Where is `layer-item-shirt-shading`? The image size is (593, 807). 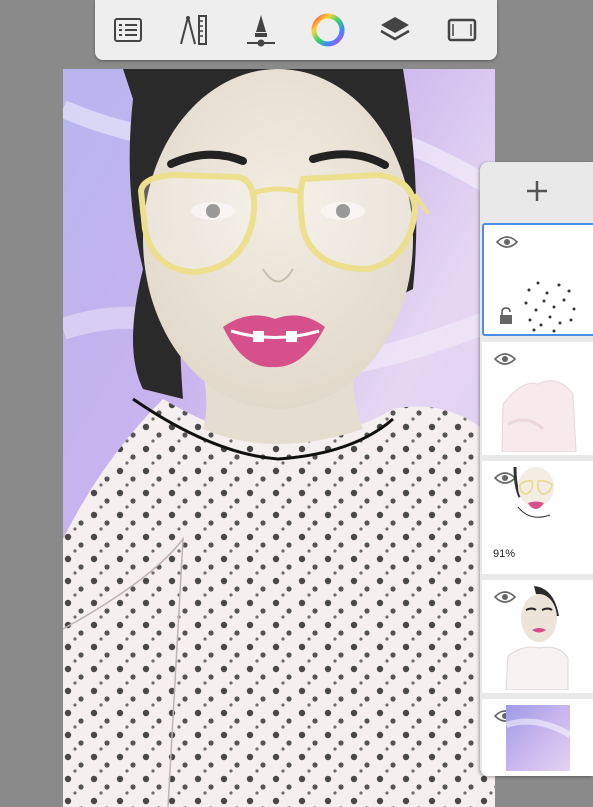
layer-item-shirt-shading is located at coordinates (537, 398).